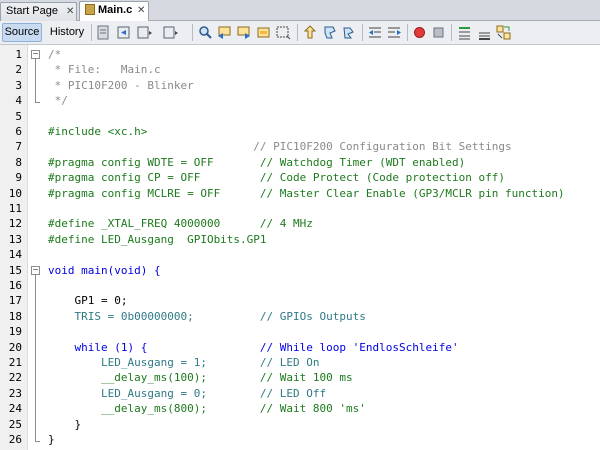  Describe the element at coordinates (104, 70) in the screenshot. I see `code-text: * File: Main.c` at that location.